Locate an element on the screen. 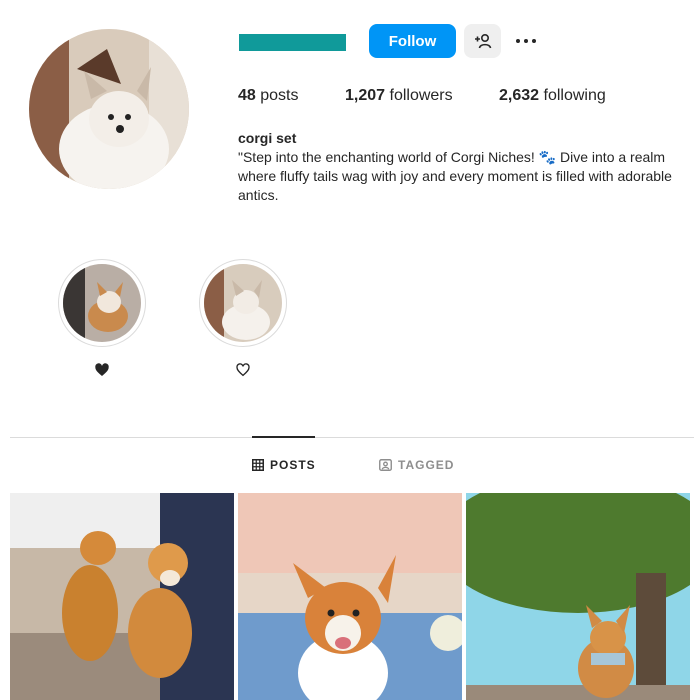 The height and width of the screenshot is (700, 700). tab-posts: POSTS is located at coordinates (284, 465).